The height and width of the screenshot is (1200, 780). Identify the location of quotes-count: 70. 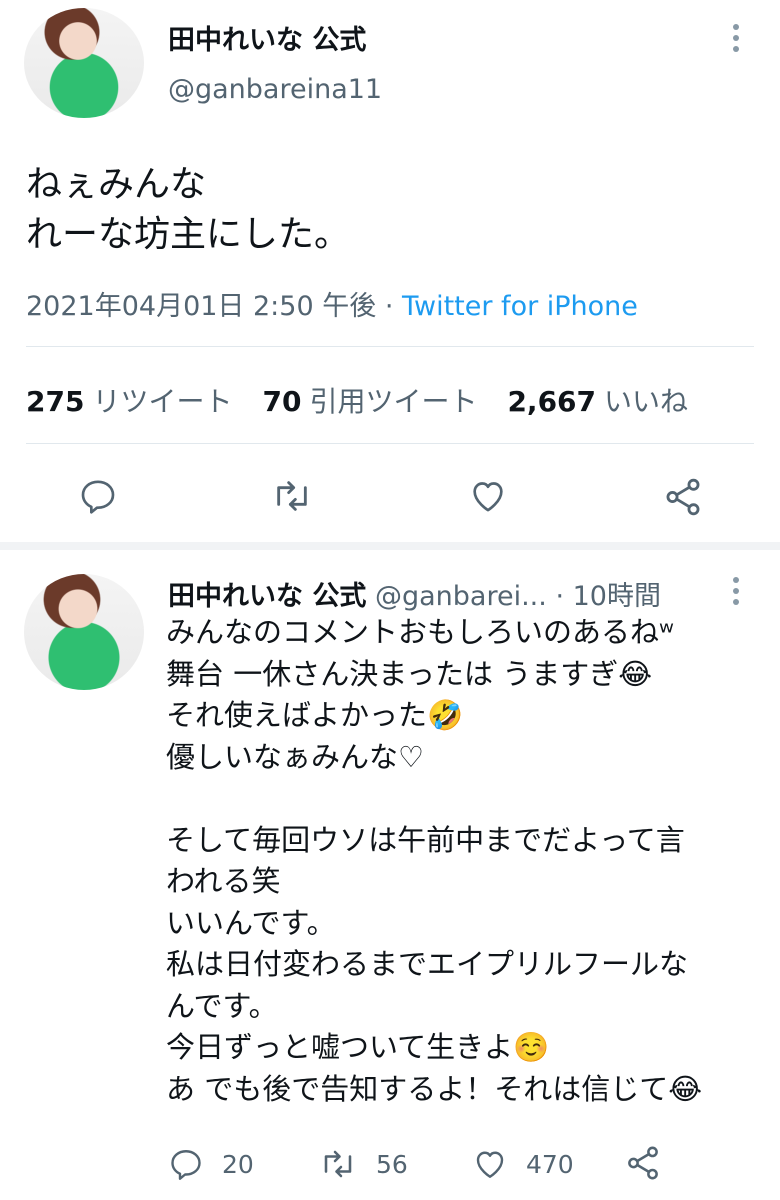
(282, 401).